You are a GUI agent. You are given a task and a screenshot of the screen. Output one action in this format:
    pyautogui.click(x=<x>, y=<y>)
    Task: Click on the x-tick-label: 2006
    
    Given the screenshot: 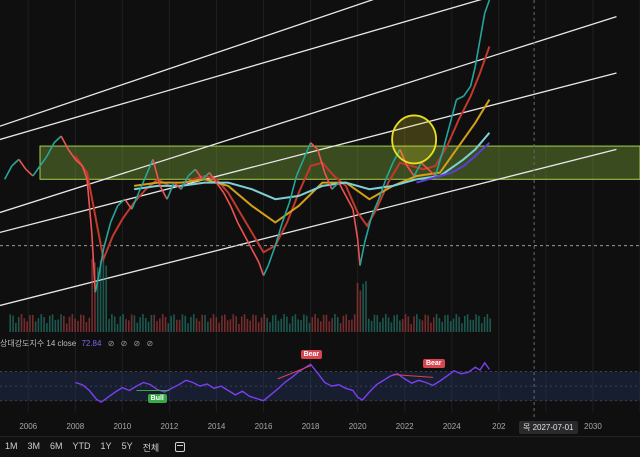 What is the action you would take?
    pyautogui.click(x=28, y=426)
    